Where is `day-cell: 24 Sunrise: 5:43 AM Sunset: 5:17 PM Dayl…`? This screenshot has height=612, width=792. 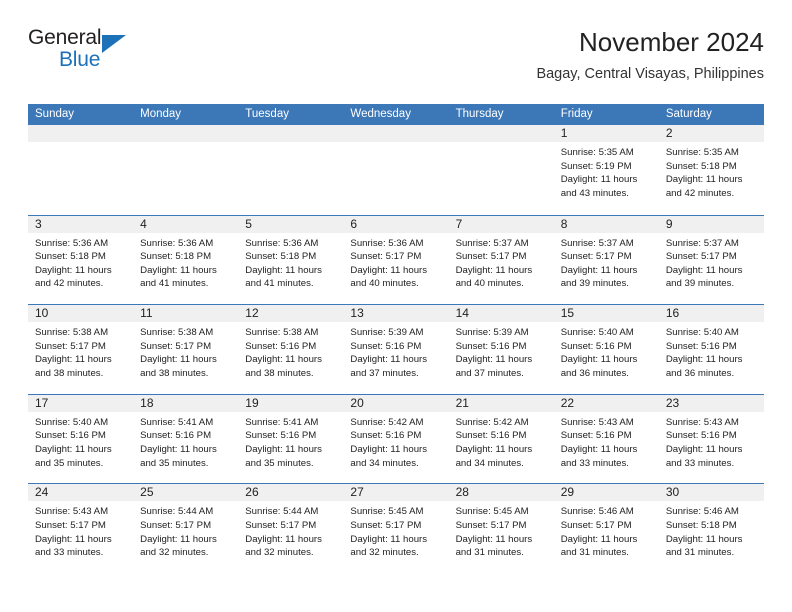
day-cell: 24 Sunrise: 5:43 AM Sunset: 5:17 PM Dayl… is located at coordinates (81, 528).